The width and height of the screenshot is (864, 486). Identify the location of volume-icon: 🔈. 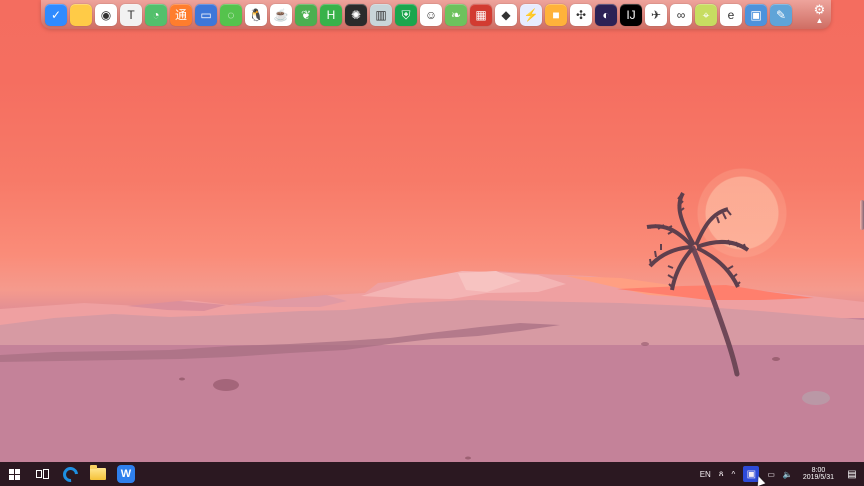
(787, 474).